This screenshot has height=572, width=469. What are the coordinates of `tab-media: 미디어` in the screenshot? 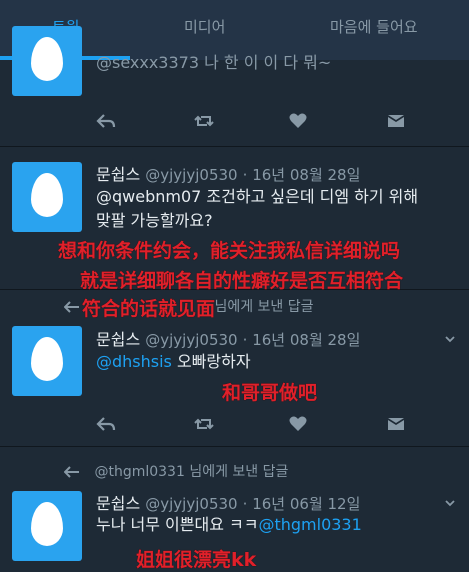 It's located at (204, 26).